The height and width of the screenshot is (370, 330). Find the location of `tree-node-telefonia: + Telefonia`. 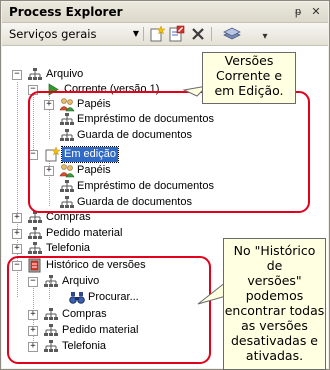

tree-node-telefonia: + Telefonia is located at coordinates (82, 248).